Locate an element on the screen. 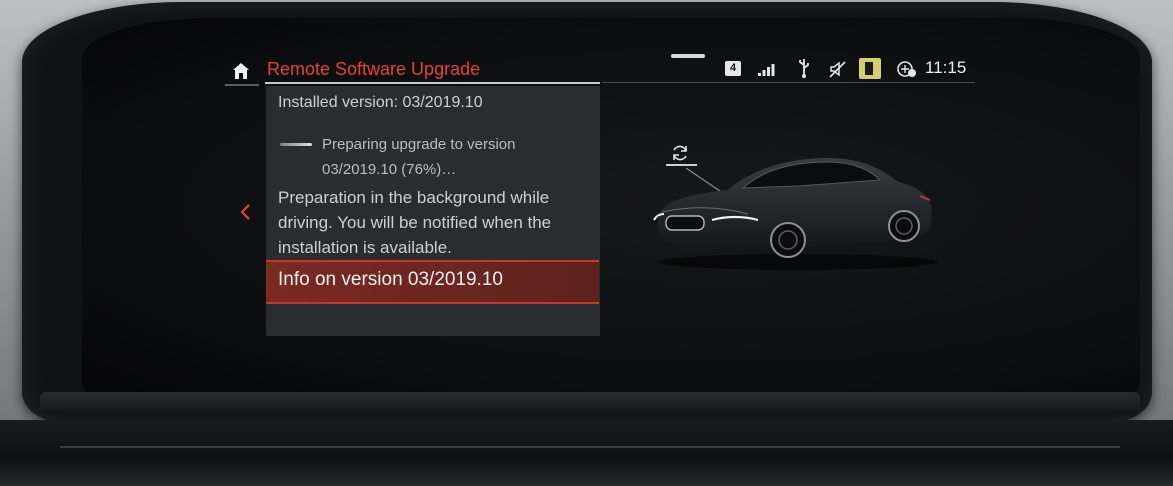 The image size is (1173, 486). info-on-version-button: Info on version 03/2019.10 is located at coordinates (432, 282).